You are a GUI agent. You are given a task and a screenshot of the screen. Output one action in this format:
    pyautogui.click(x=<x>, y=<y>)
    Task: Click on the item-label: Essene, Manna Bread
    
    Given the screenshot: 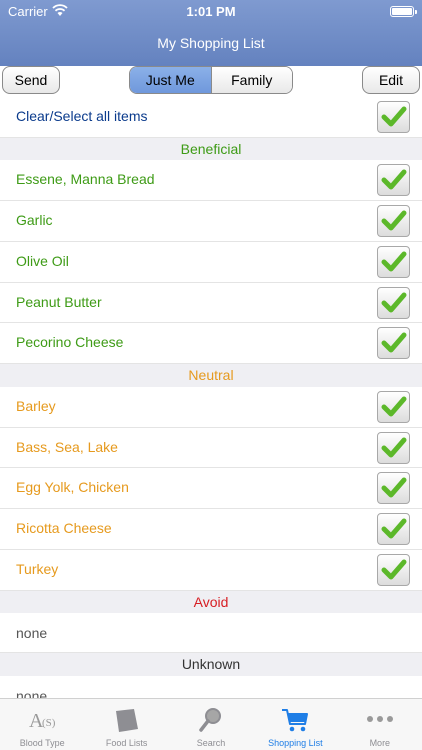 What is the action you would take?
    pyautogui.click(x=85, y=179)
    